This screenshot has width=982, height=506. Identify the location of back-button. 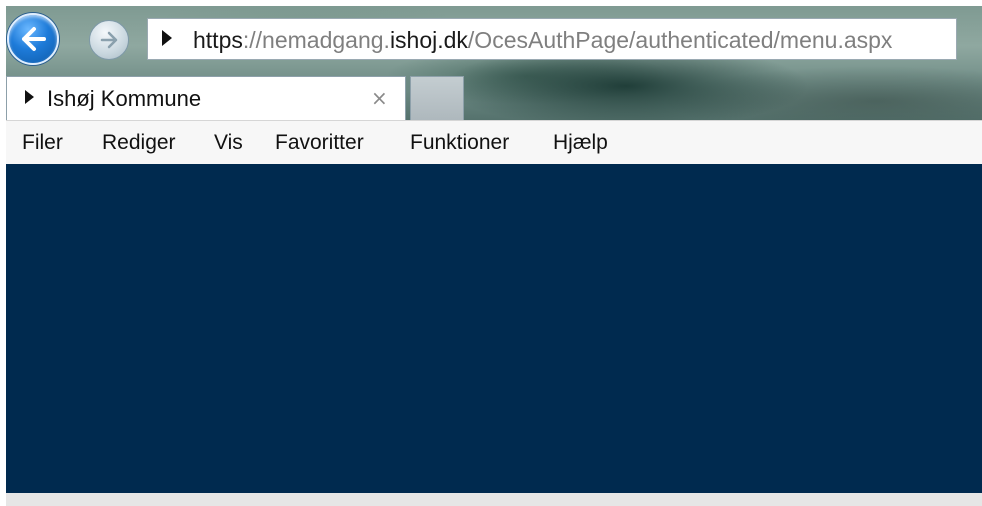
(33, 39).